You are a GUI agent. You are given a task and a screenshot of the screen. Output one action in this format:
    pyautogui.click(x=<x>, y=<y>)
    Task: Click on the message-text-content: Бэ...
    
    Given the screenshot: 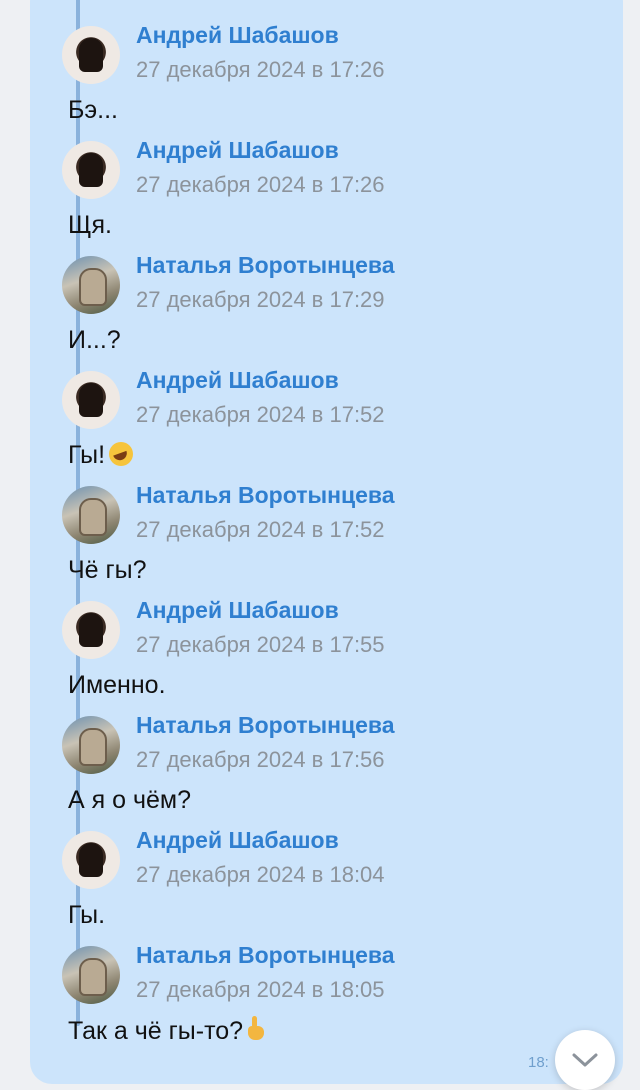 What is the action you would take?
    pyautogui.click(x=93, y=110)
    